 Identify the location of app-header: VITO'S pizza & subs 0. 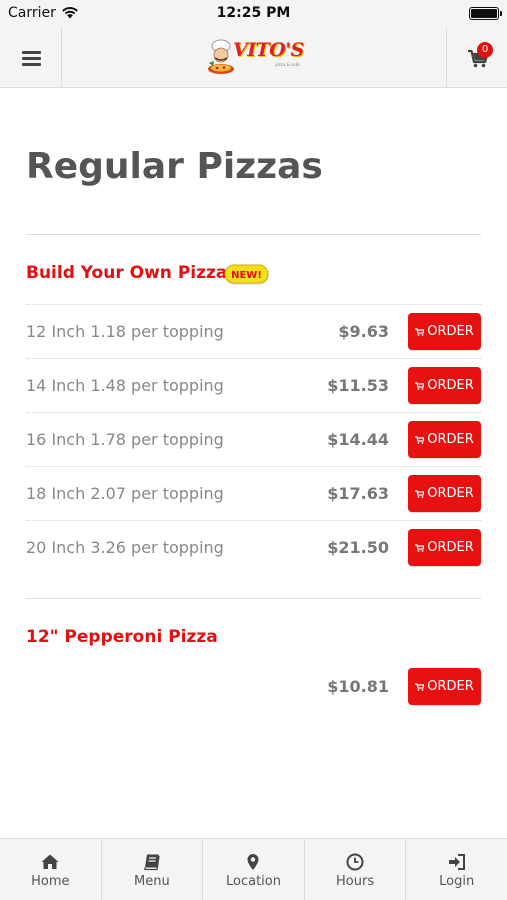
(253, 57).